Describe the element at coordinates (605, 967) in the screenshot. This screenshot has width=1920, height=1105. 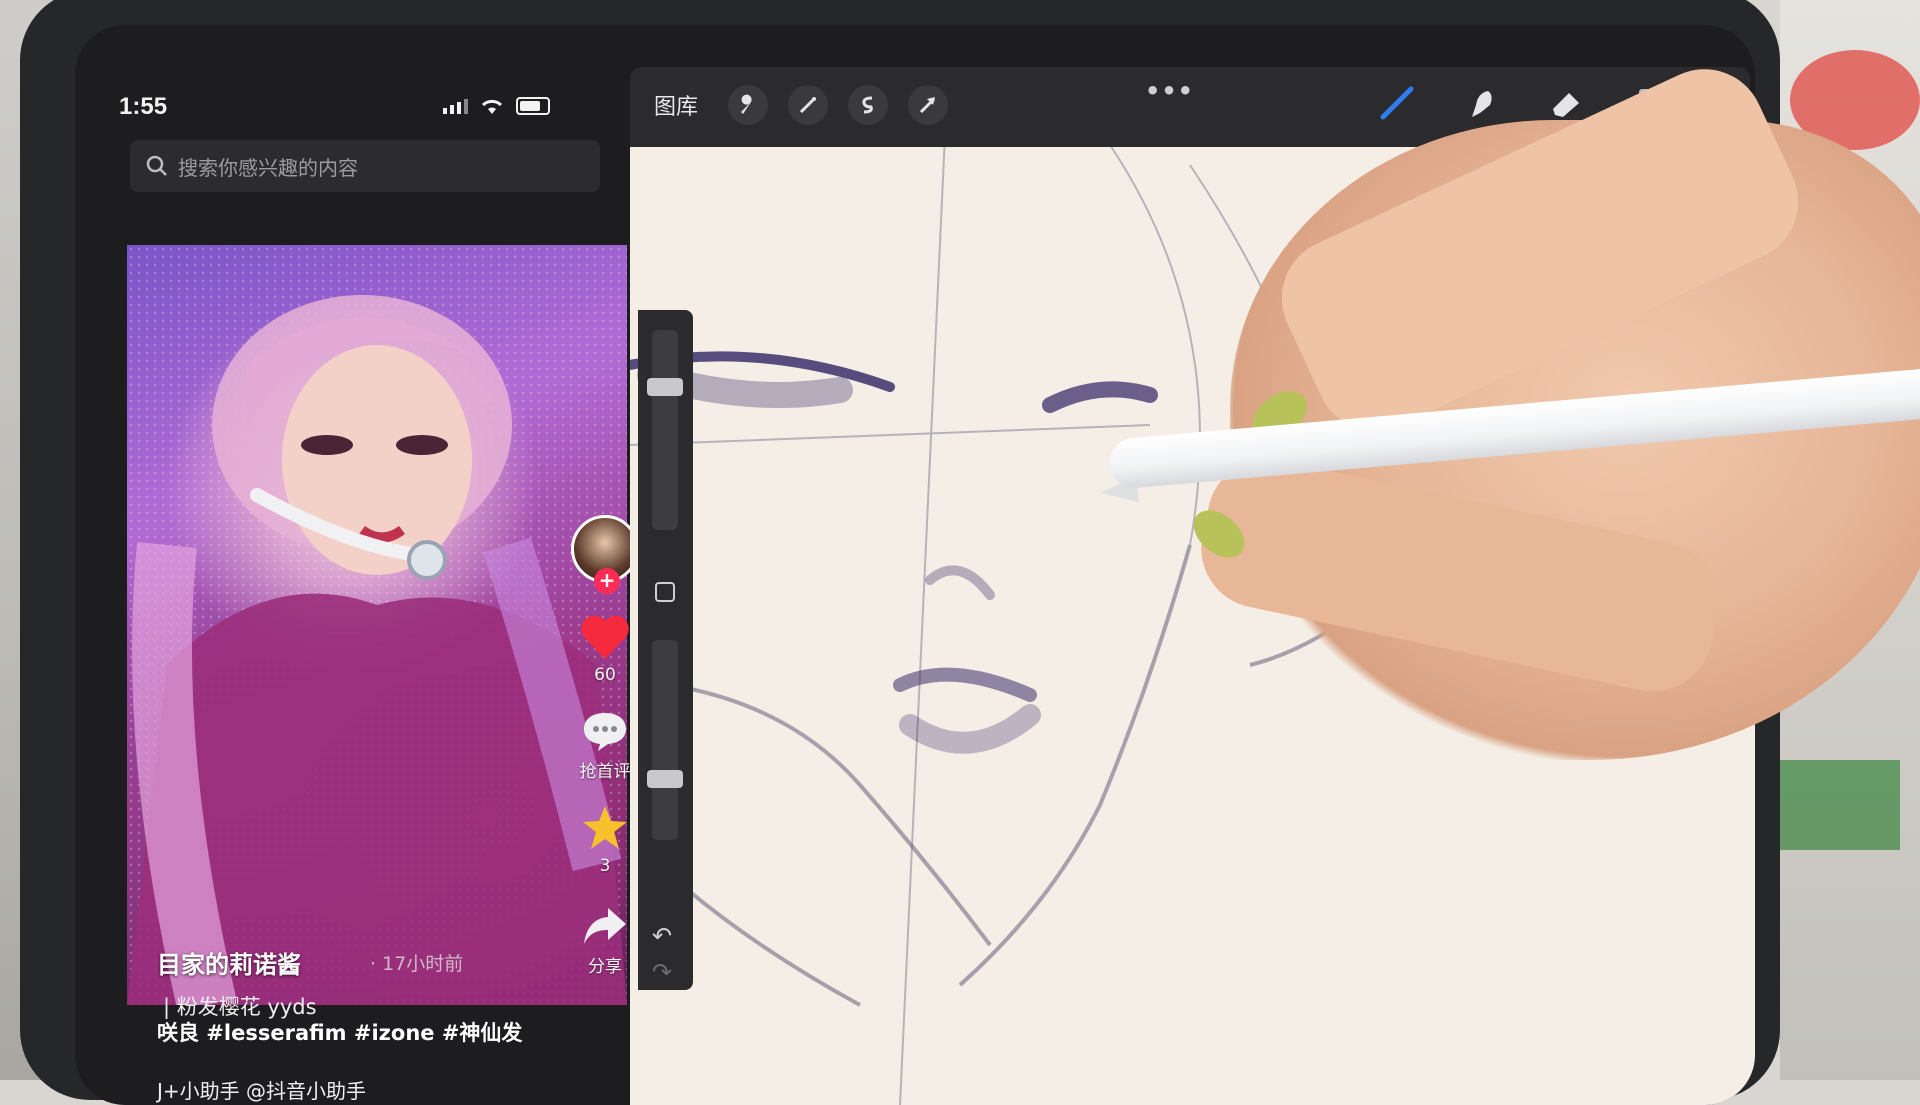
I see `share-label: 分享` at that location.